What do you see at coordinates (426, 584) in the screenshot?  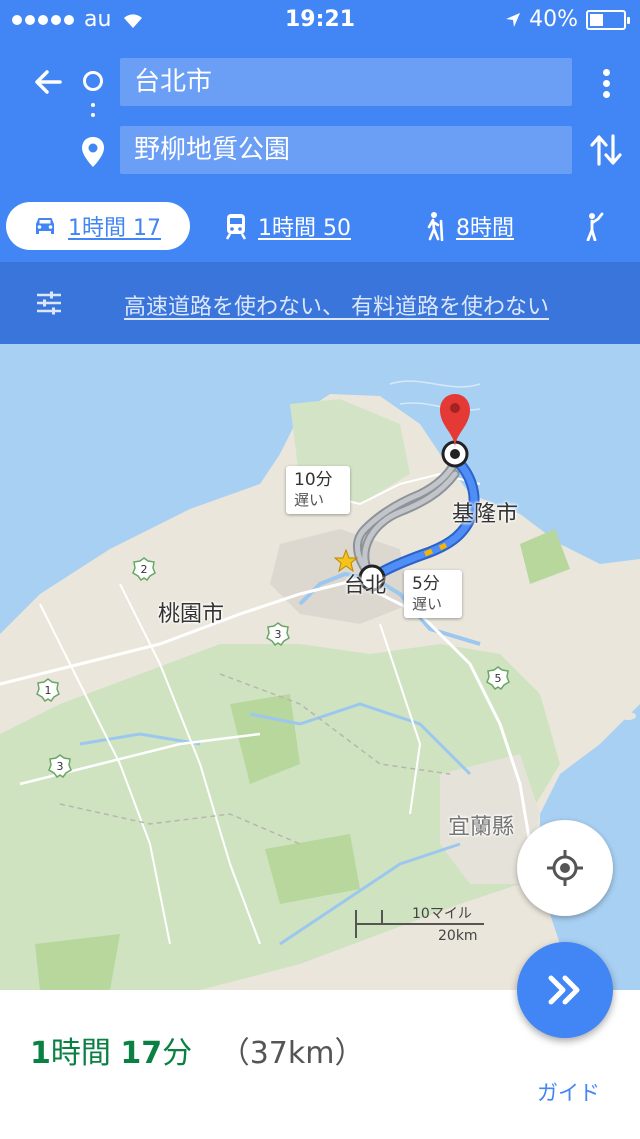 I see `callout-time: 5分` at bounding box center [426, 584].